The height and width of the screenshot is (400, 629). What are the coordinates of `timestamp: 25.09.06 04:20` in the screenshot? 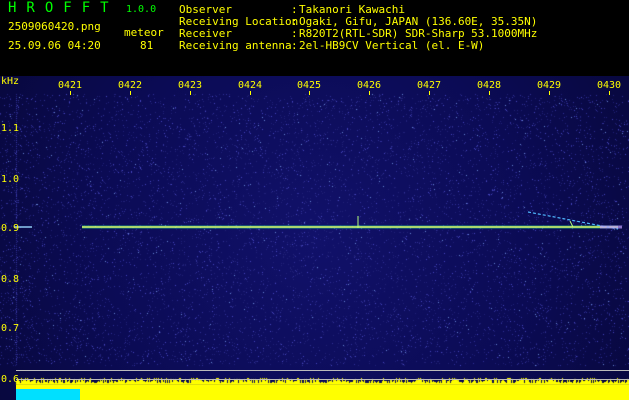 It's located at (54, 45).